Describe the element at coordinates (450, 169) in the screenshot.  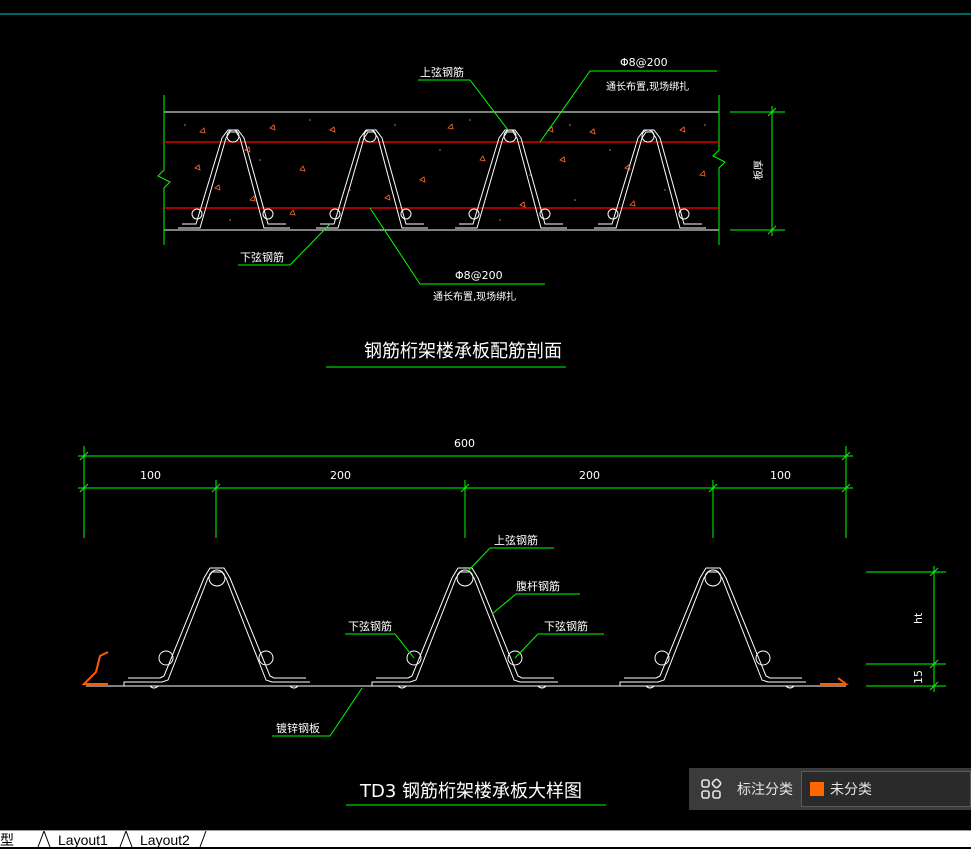
I see `concrete-hatch` at that location.